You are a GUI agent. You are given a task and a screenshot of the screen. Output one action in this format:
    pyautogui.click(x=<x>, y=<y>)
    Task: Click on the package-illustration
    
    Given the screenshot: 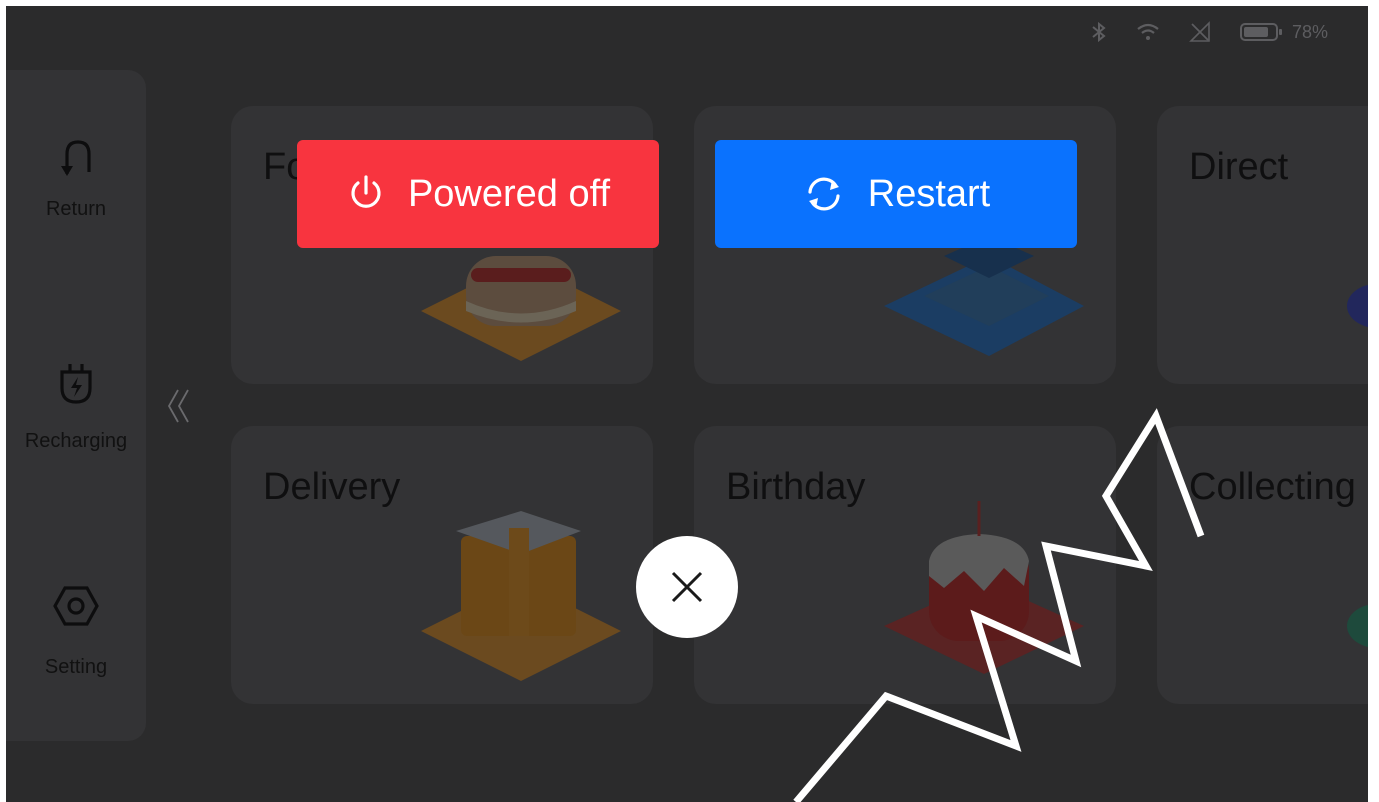 What is the action you would take?
    pyautogui.click(x=521, y=596)
    